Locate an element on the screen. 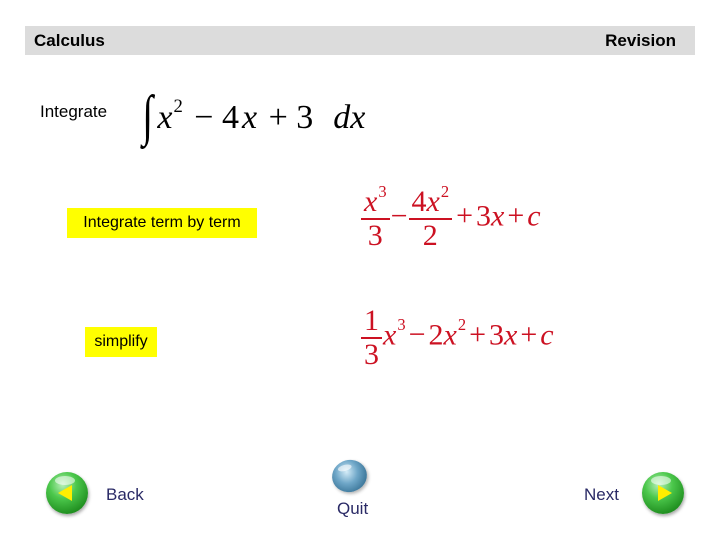 Image resolution: width=720 pixels, height=540 pixels. problem-x2: x is located at coordinates (249, 117).